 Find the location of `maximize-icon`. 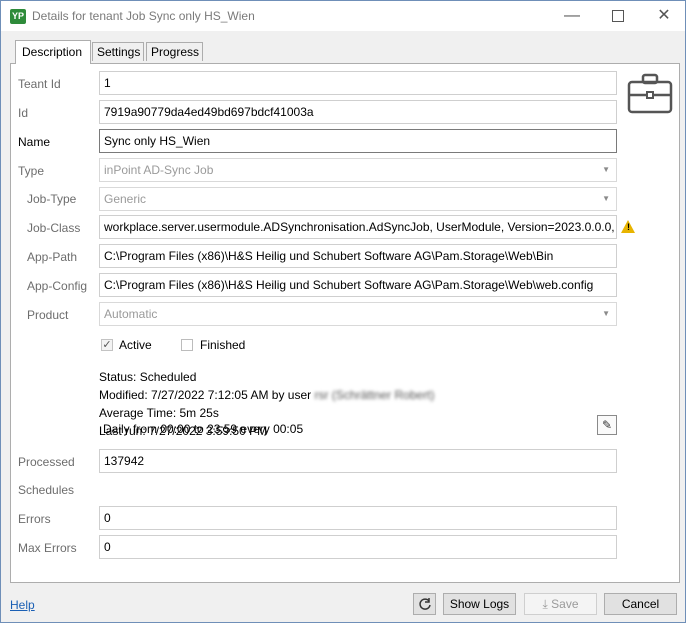

maximize-icon is located at coordinates (618, 15).